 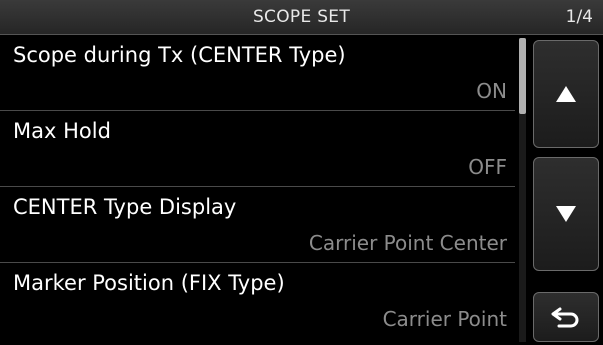 What do you see at coordinates (149, 283) in the screenshot?
I see `menu-item-label: Marker Position (FIX Type)` at bounding box center [149, 283].